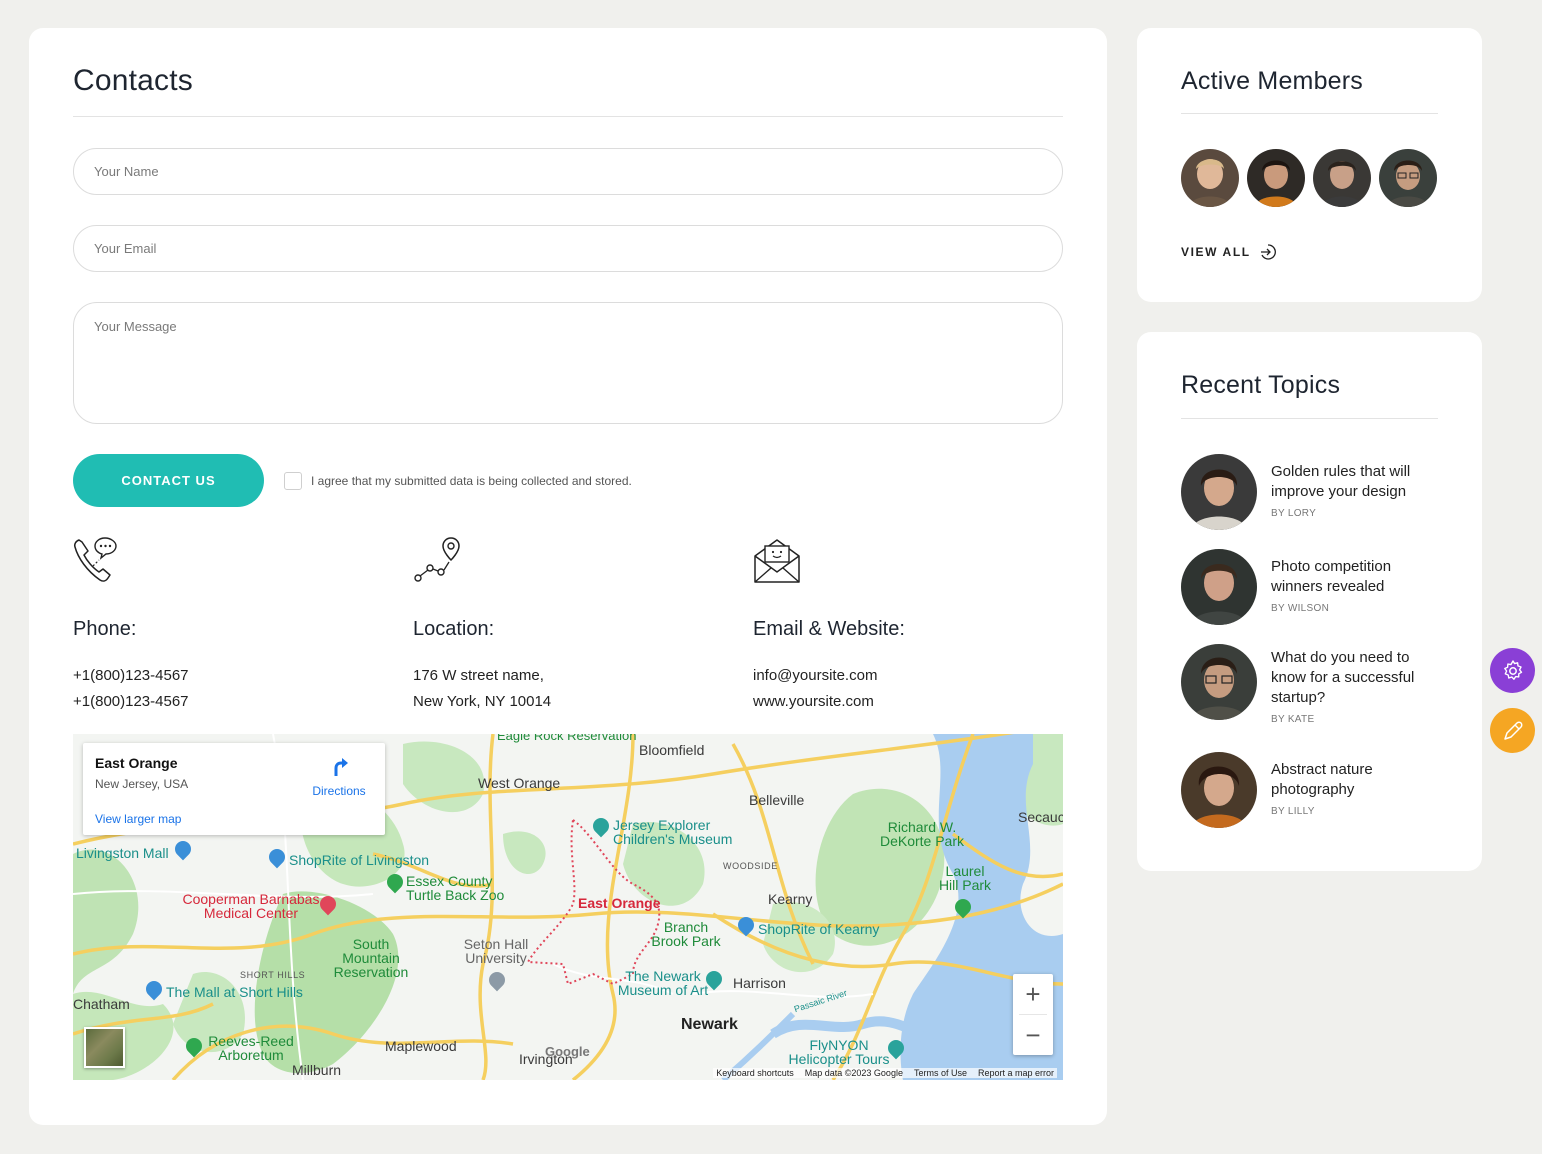  Describe the element at coordinates (1293, 811) in the screenshot. I see `topic-author: BY LILLY` at that location.